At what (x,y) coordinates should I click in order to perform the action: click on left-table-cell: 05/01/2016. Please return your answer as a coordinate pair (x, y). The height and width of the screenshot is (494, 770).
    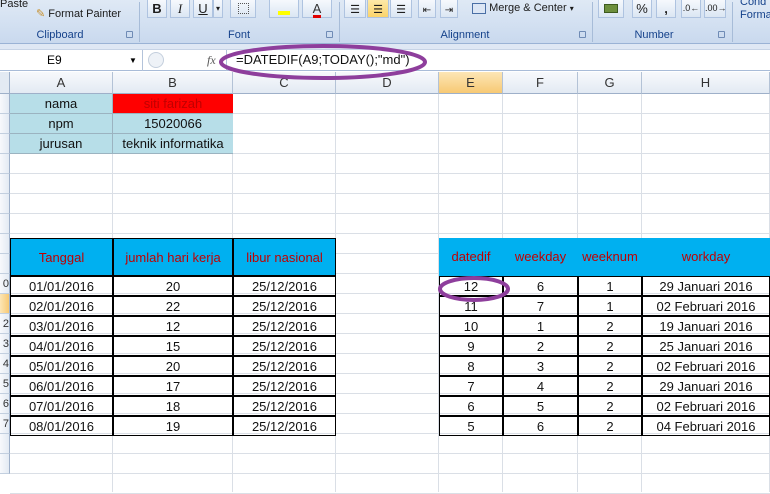
    Looking at the image, I should click on (61, 366).